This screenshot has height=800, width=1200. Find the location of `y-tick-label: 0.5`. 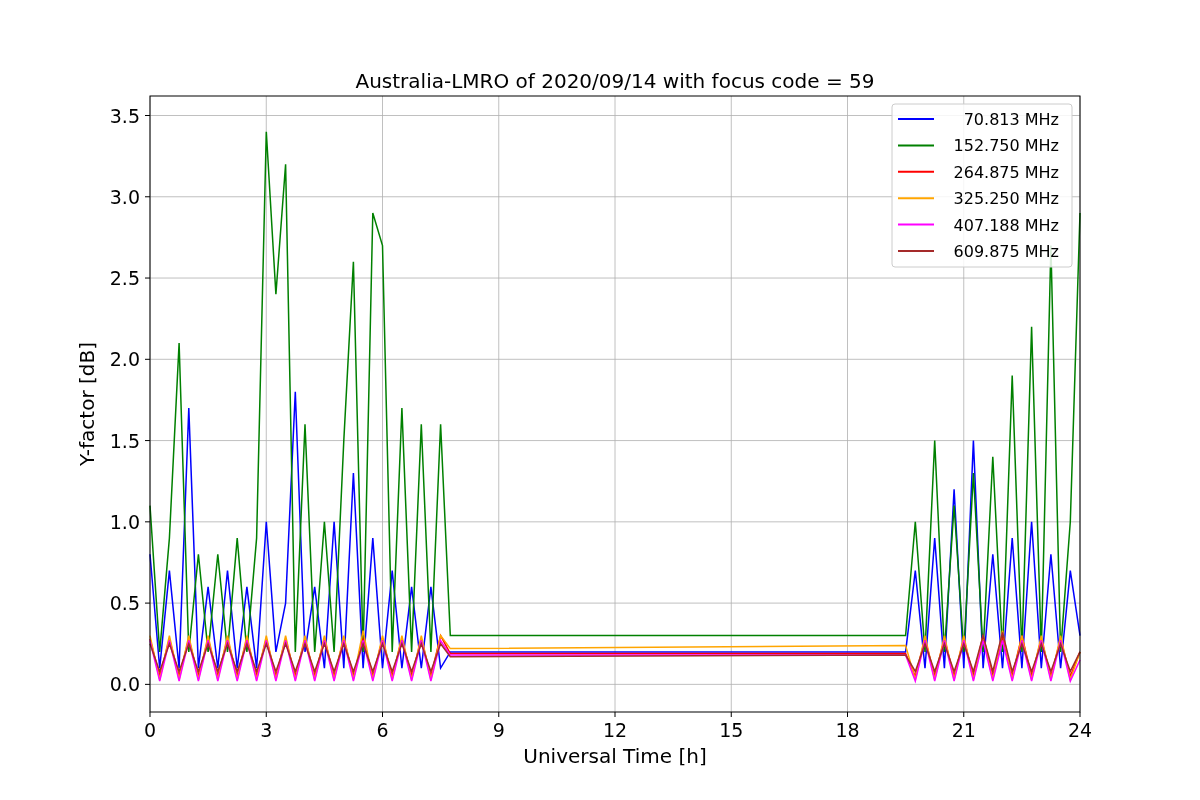

y-tick-label: 0.5 is located at coordinates (124, 603).